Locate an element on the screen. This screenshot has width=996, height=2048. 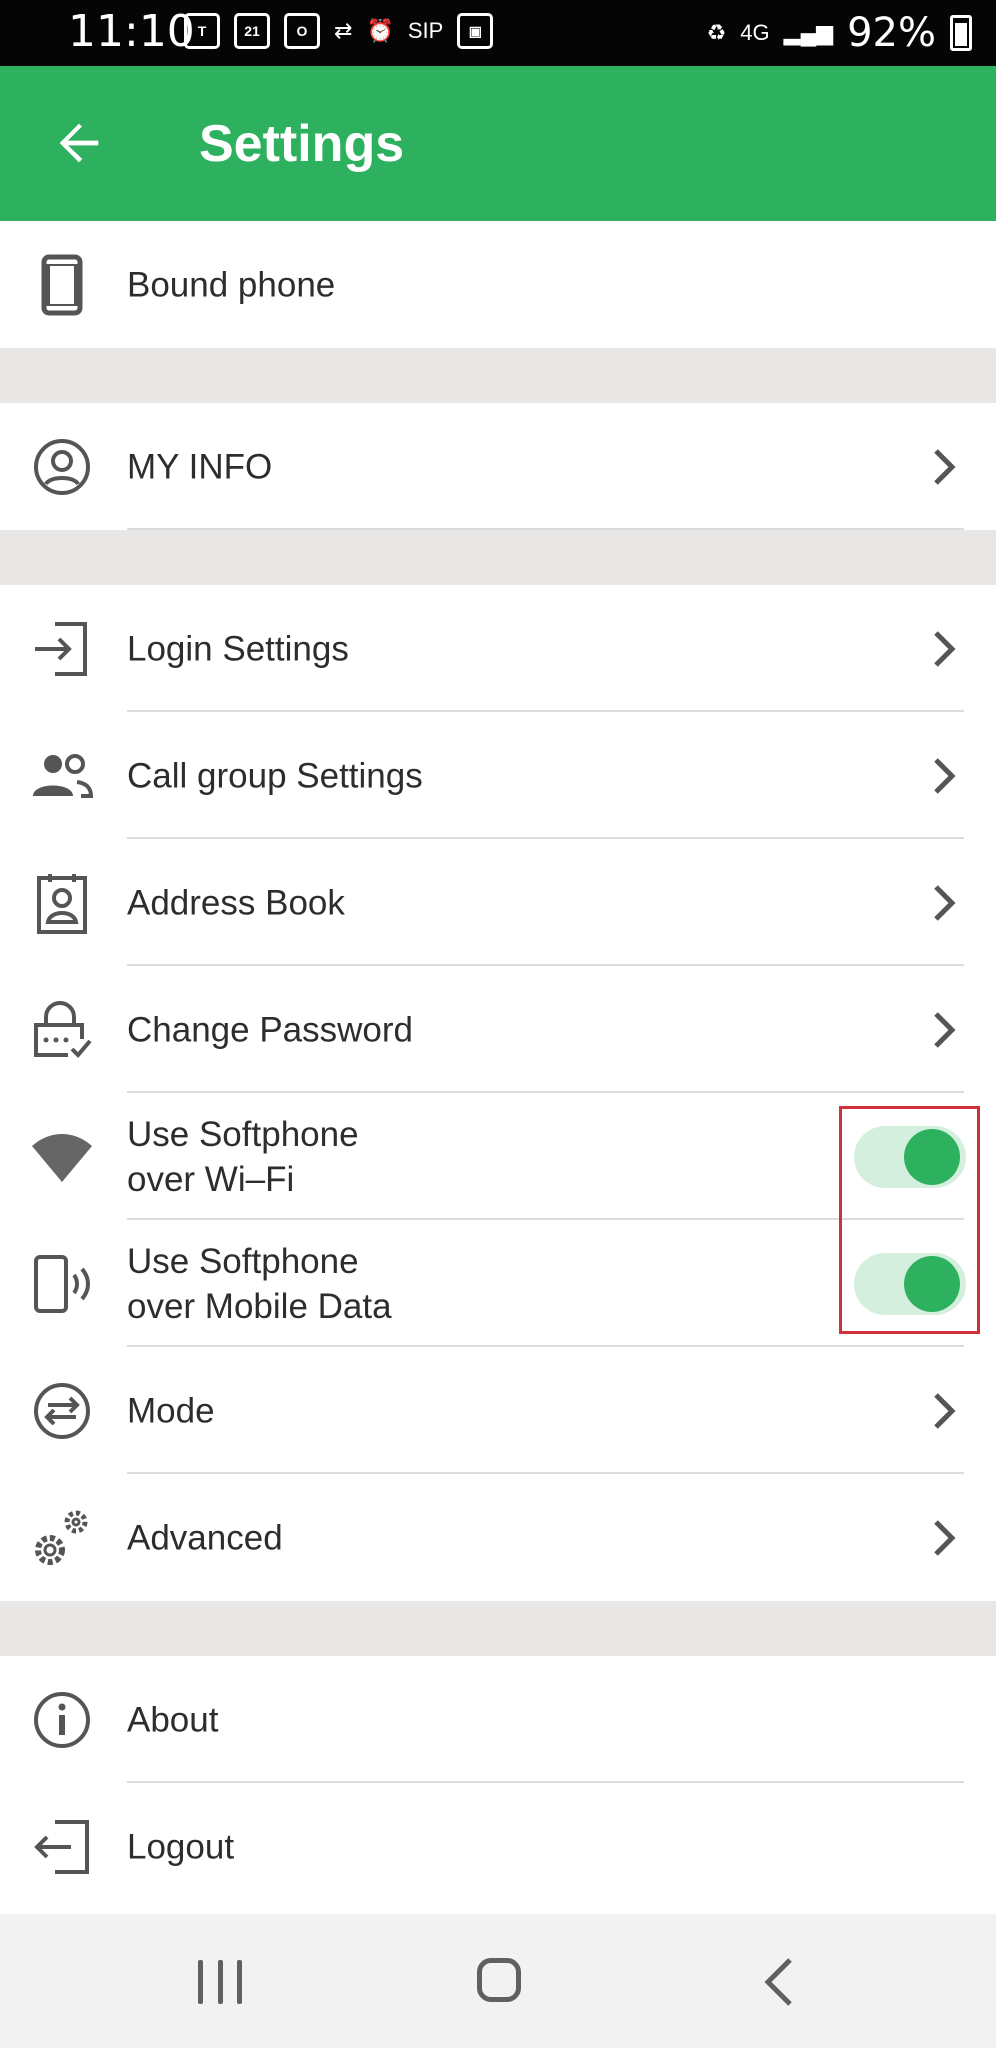
toggle-highlight-box is located at coordinates (909, 1220).